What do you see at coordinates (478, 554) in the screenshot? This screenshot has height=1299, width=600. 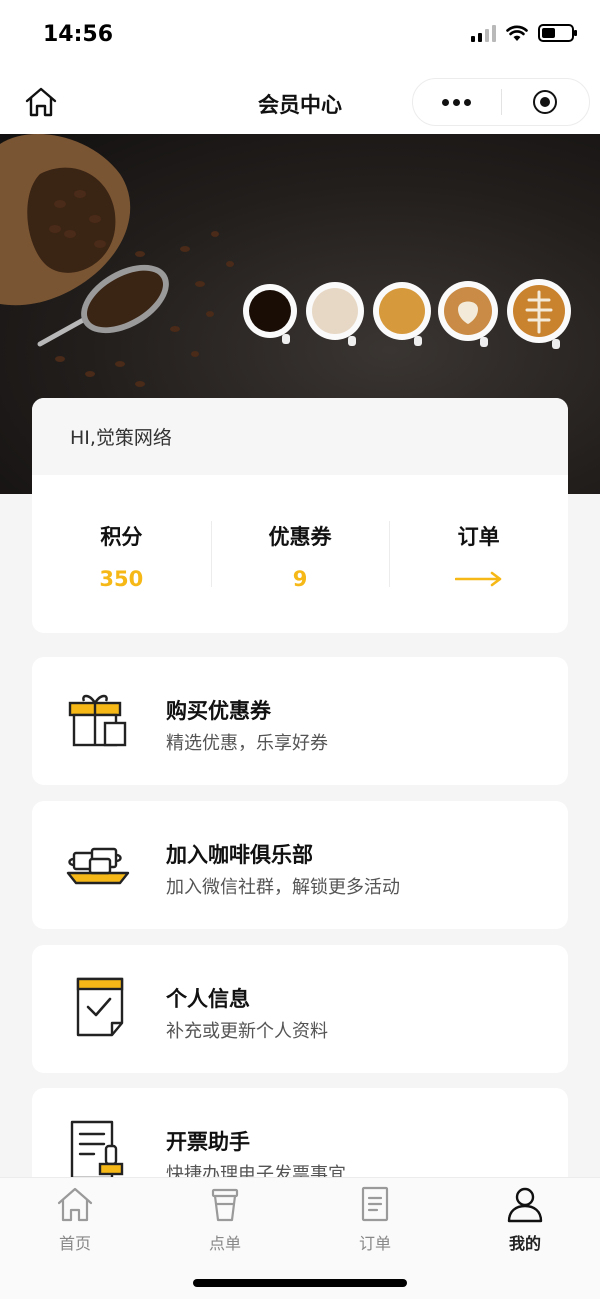 I see `orders-stat: 订单` at bounding box center [478, 554].